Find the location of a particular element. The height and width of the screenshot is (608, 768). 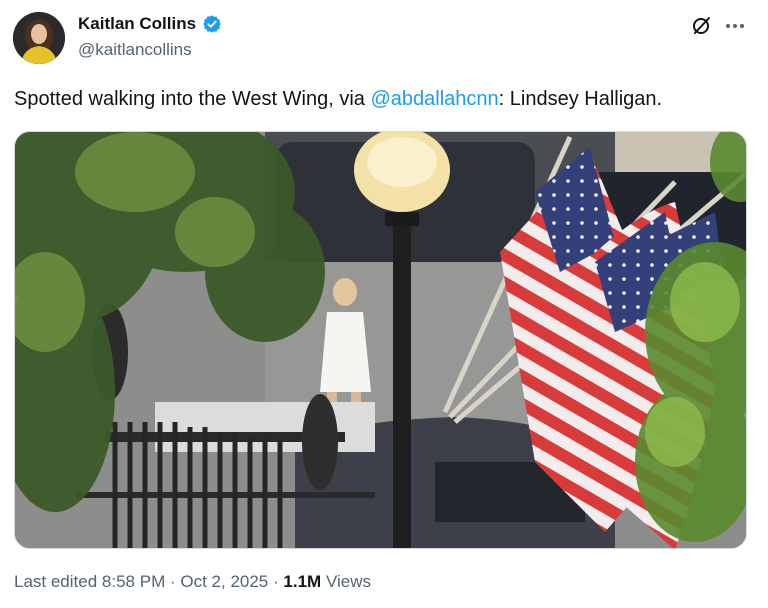

author-handle: @kaitlancollins is located at coordinates (135, 50).